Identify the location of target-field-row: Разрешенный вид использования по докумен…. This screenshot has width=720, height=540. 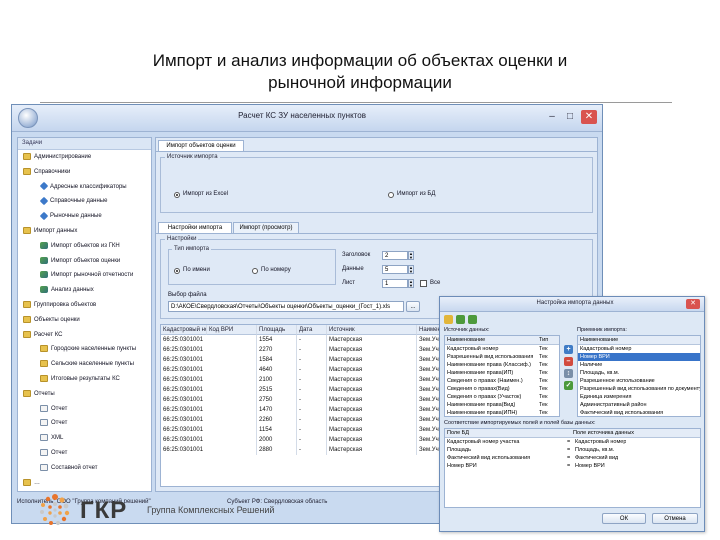
(639, 389).